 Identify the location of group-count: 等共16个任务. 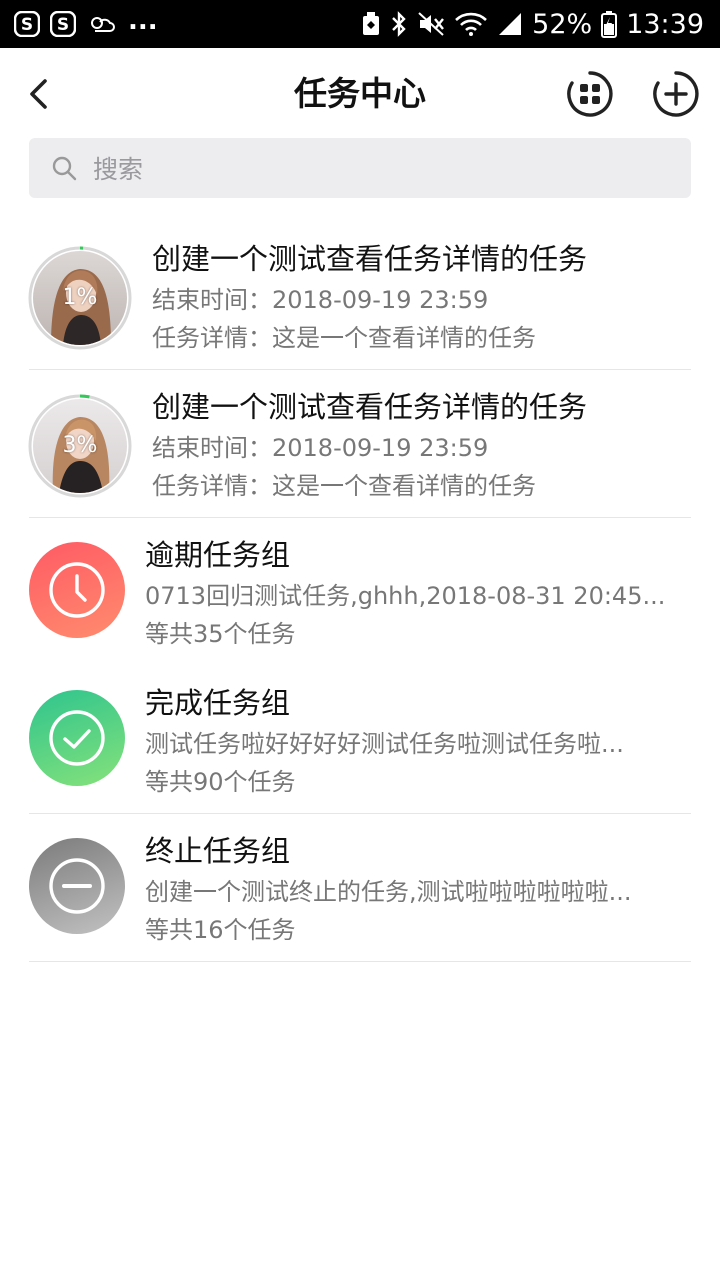
(220, 930).